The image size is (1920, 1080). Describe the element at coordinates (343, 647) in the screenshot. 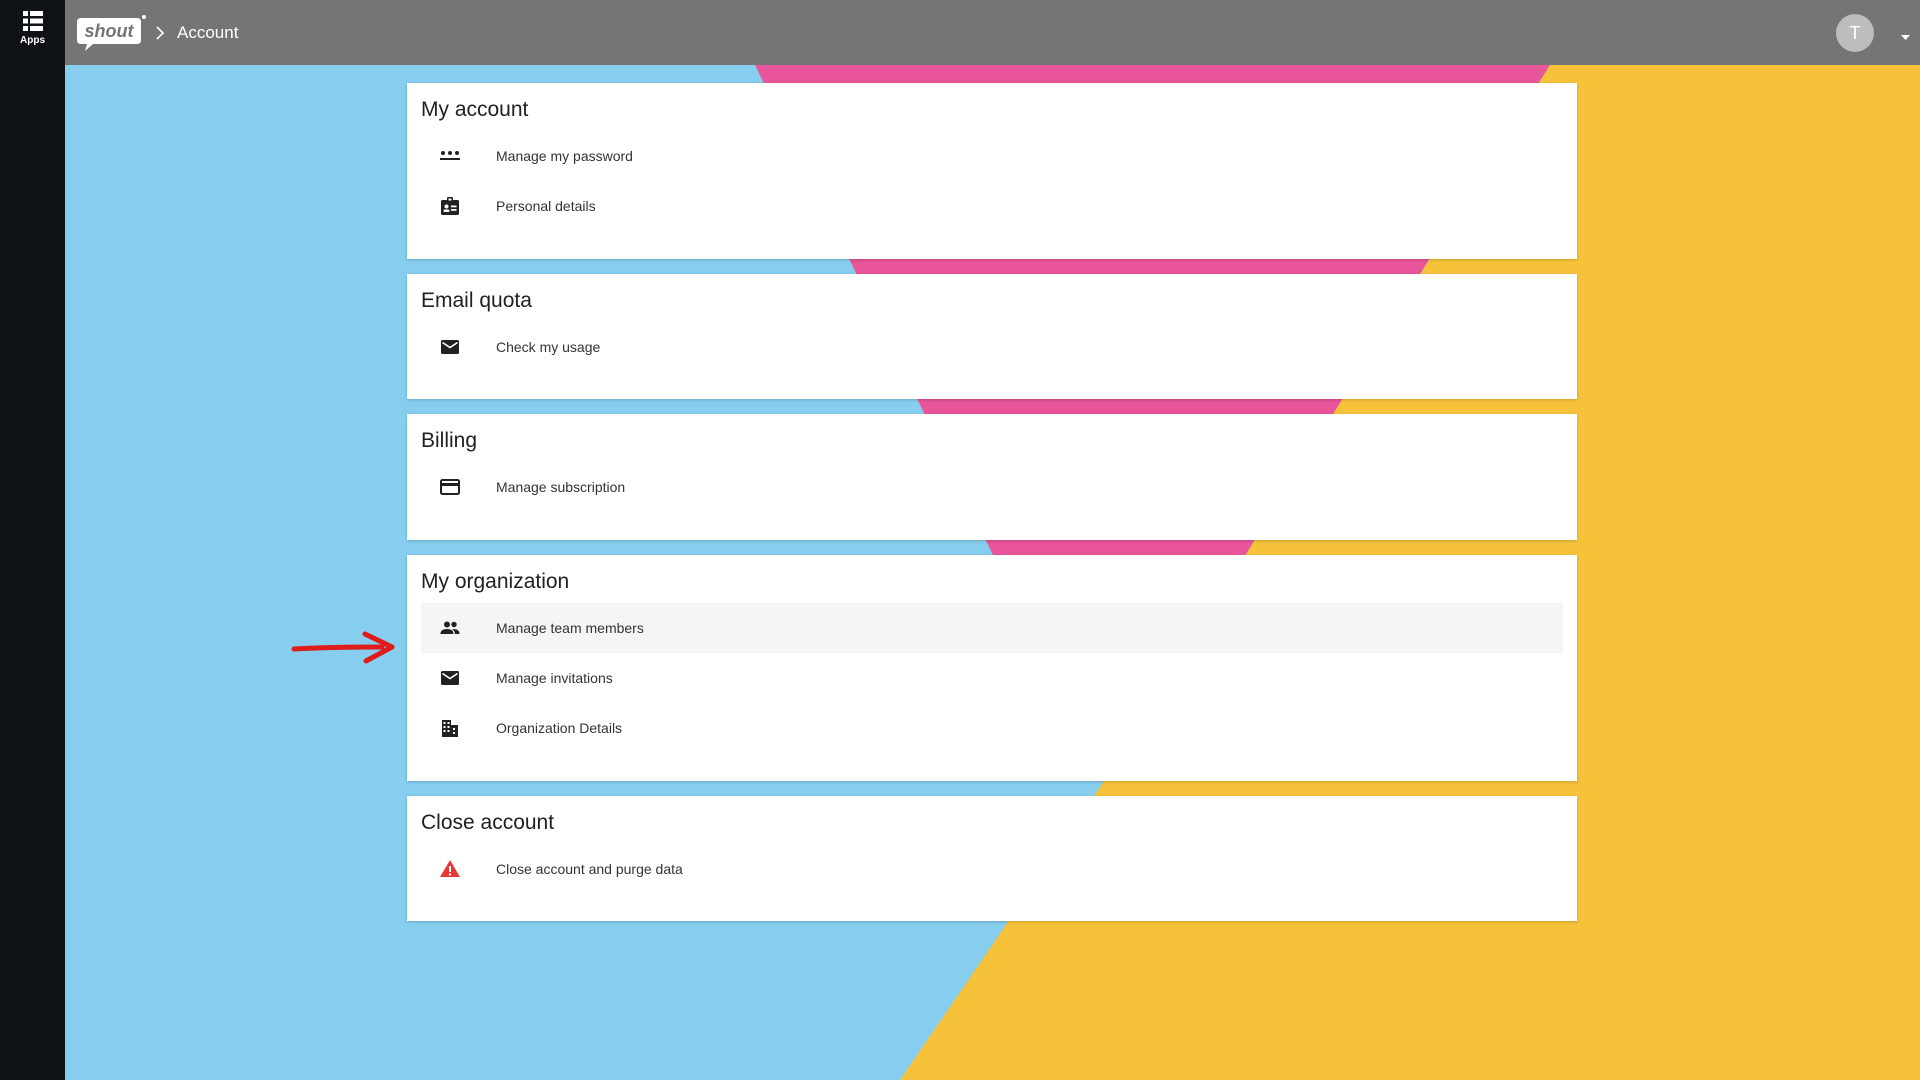

I see `annotation-arrow-icon` at that location.